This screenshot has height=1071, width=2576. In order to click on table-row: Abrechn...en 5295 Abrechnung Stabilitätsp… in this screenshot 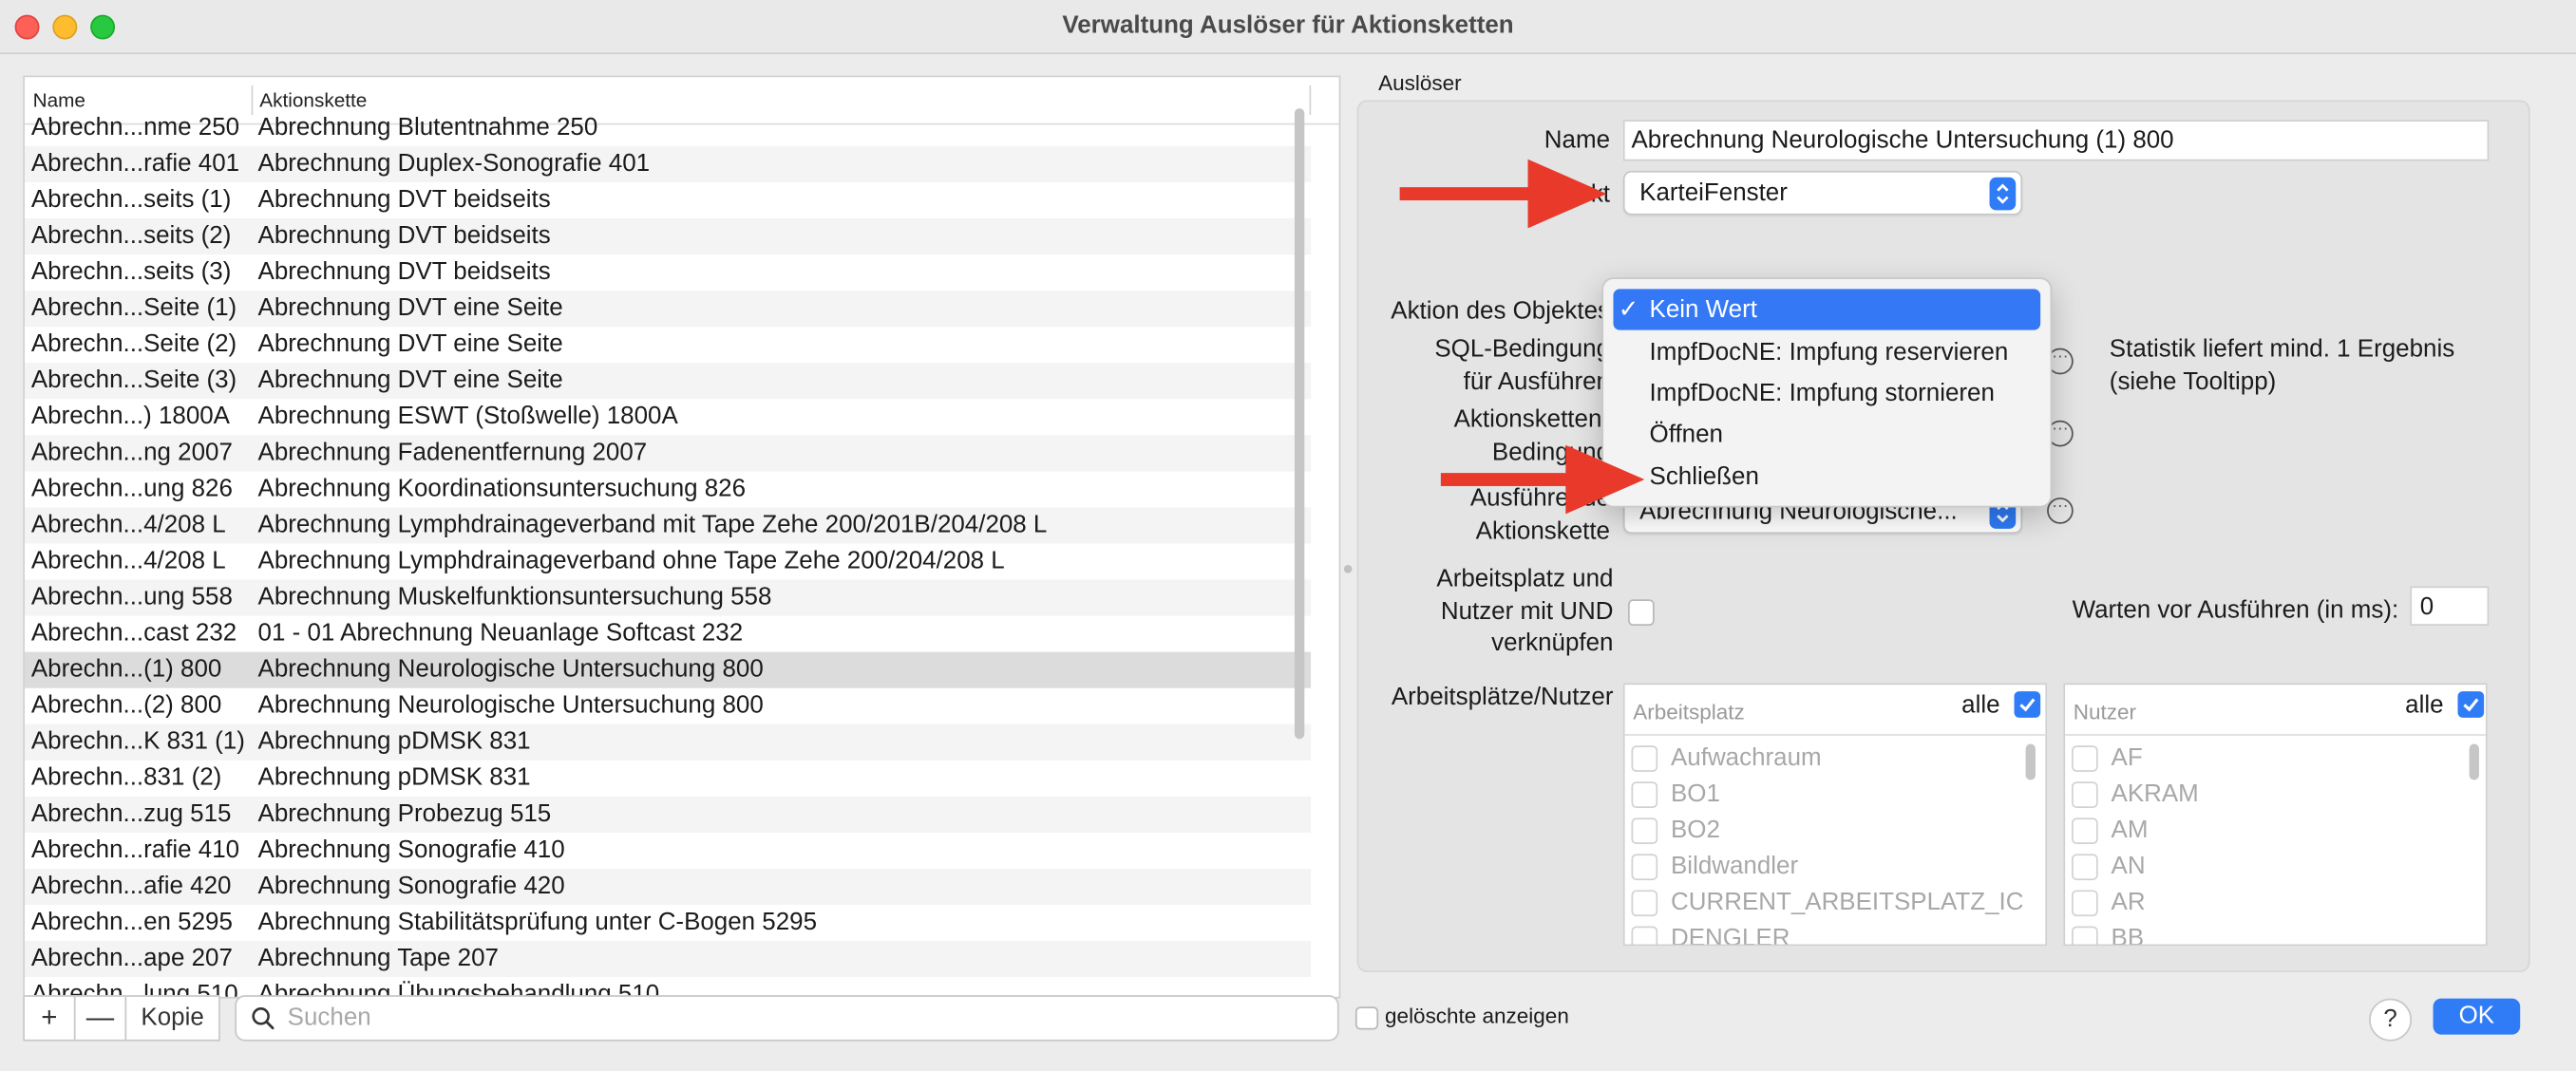, I will do `click(668, 923)`.